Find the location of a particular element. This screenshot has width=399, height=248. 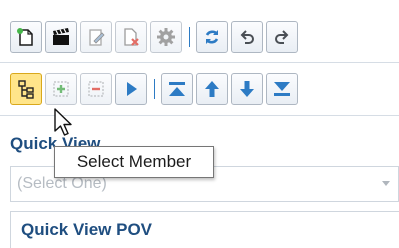

new-button is located at coordinates (26, 37).